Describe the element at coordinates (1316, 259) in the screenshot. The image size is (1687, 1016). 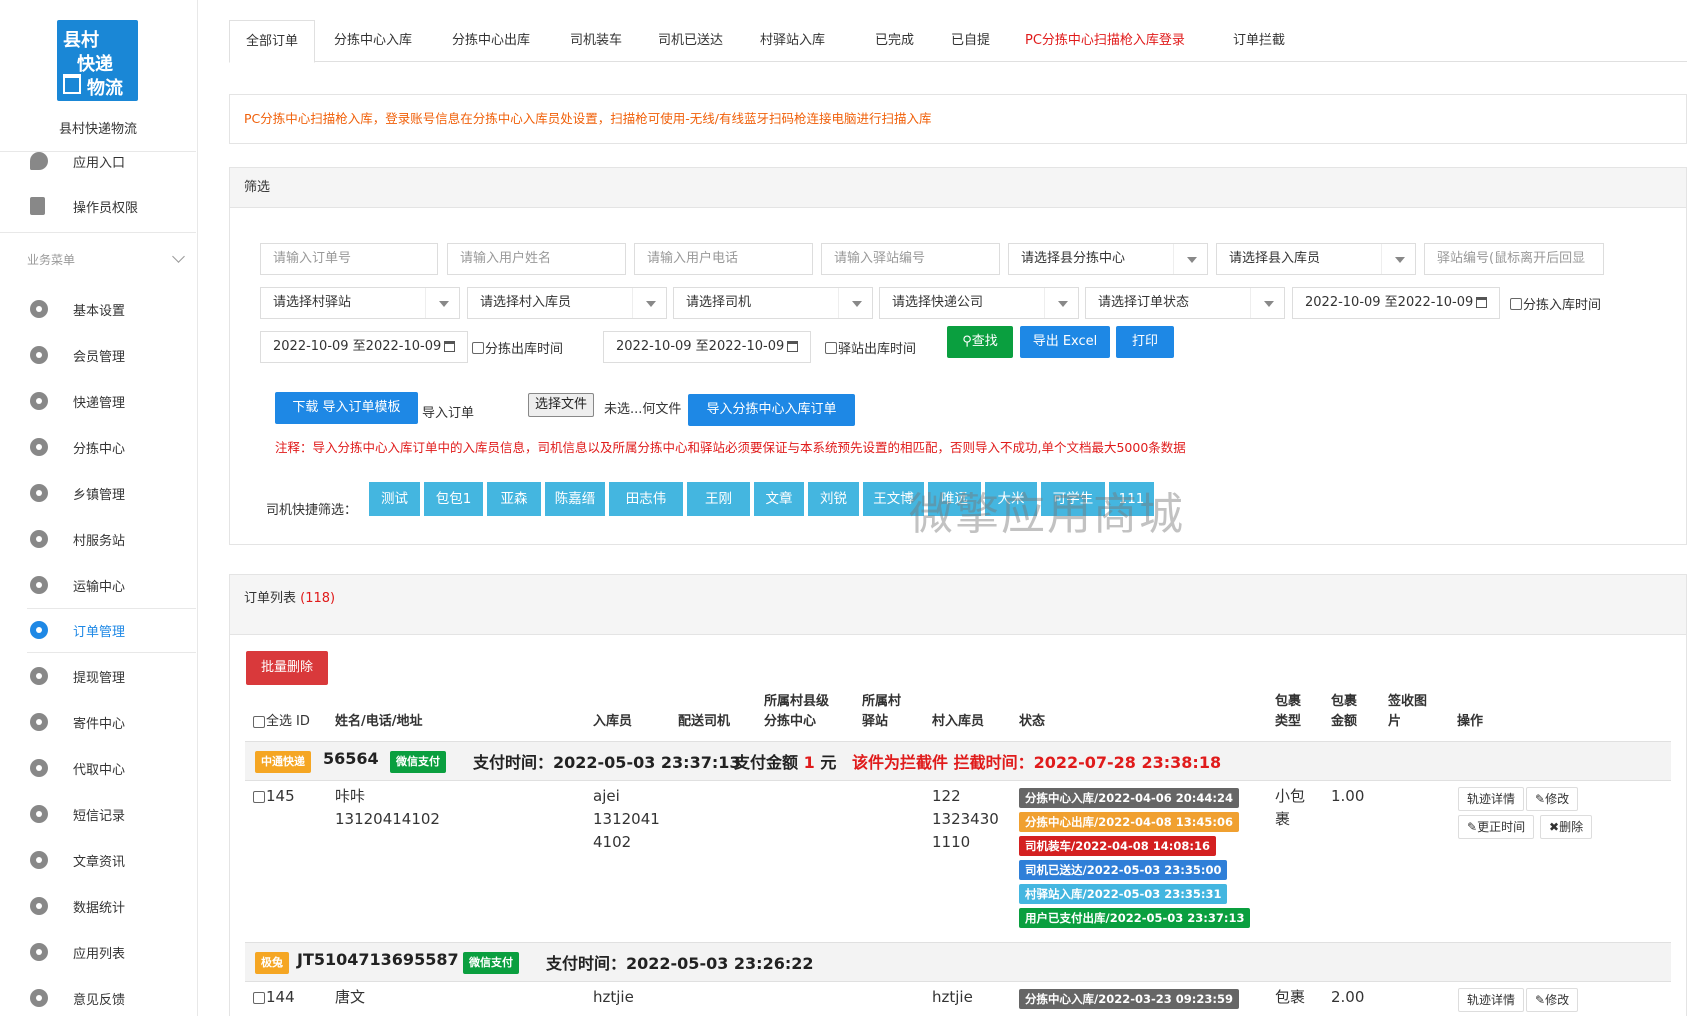
I see `county-clerk-select: 请选择县入库员` at that location.